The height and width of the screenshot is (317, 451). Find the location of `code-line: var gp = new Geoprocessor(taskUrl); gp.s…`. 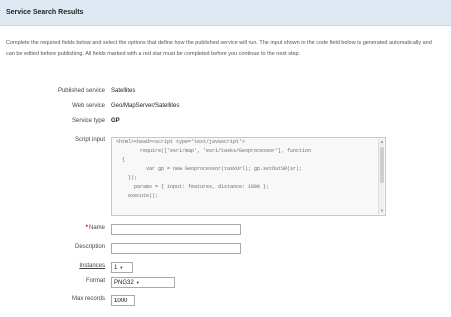

code-line: var gp = new Geoprocessor(taskUrl); gp.s… is located at coordinates (209, 169).